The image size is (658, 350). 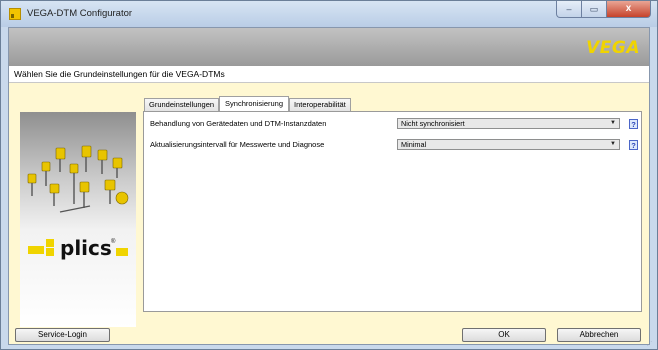 What do you see at coordinates (508, 144) in the screenshot?
I see `update-interval-dropdown: Minimal ▼` at bounding box center [508, 144].